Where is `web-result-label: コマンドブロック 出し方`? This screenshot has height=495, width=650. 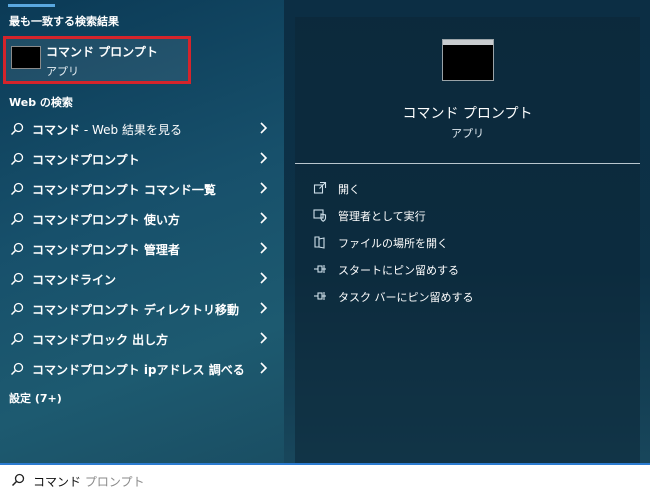
web-result-label: コマンドブロック 出し方 is located at coordinates (100, 339).